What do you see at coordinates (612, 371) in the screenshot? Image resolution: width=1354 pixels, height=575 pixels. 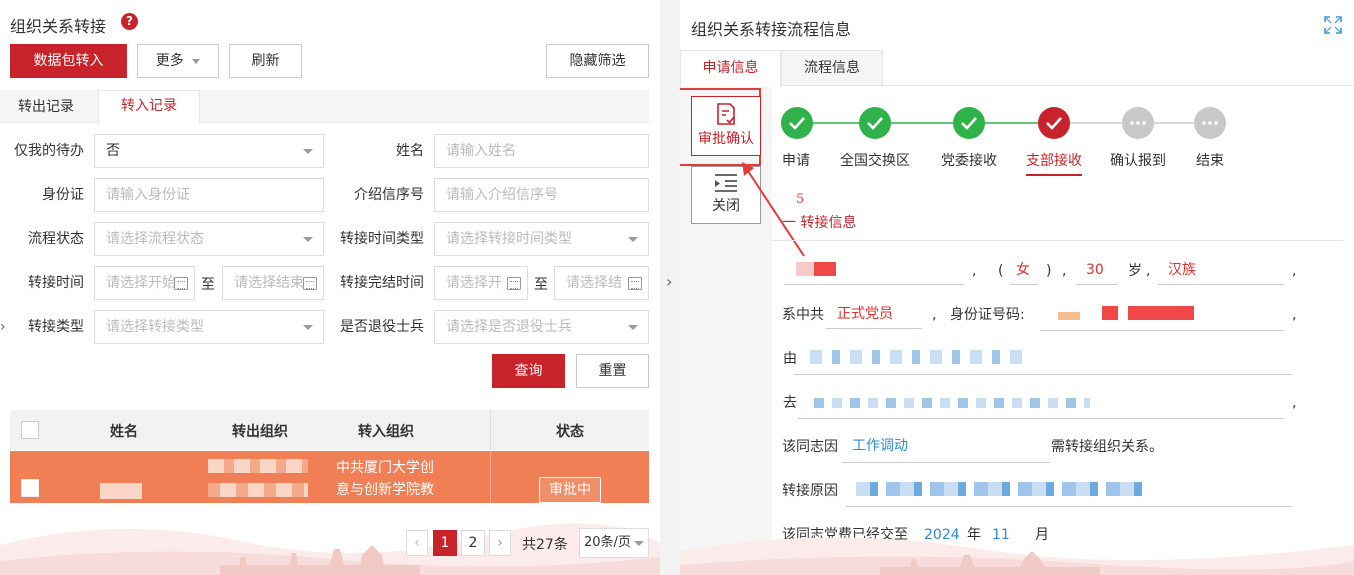 I see `reset-button: 重置` at bounding box center [612, 371].